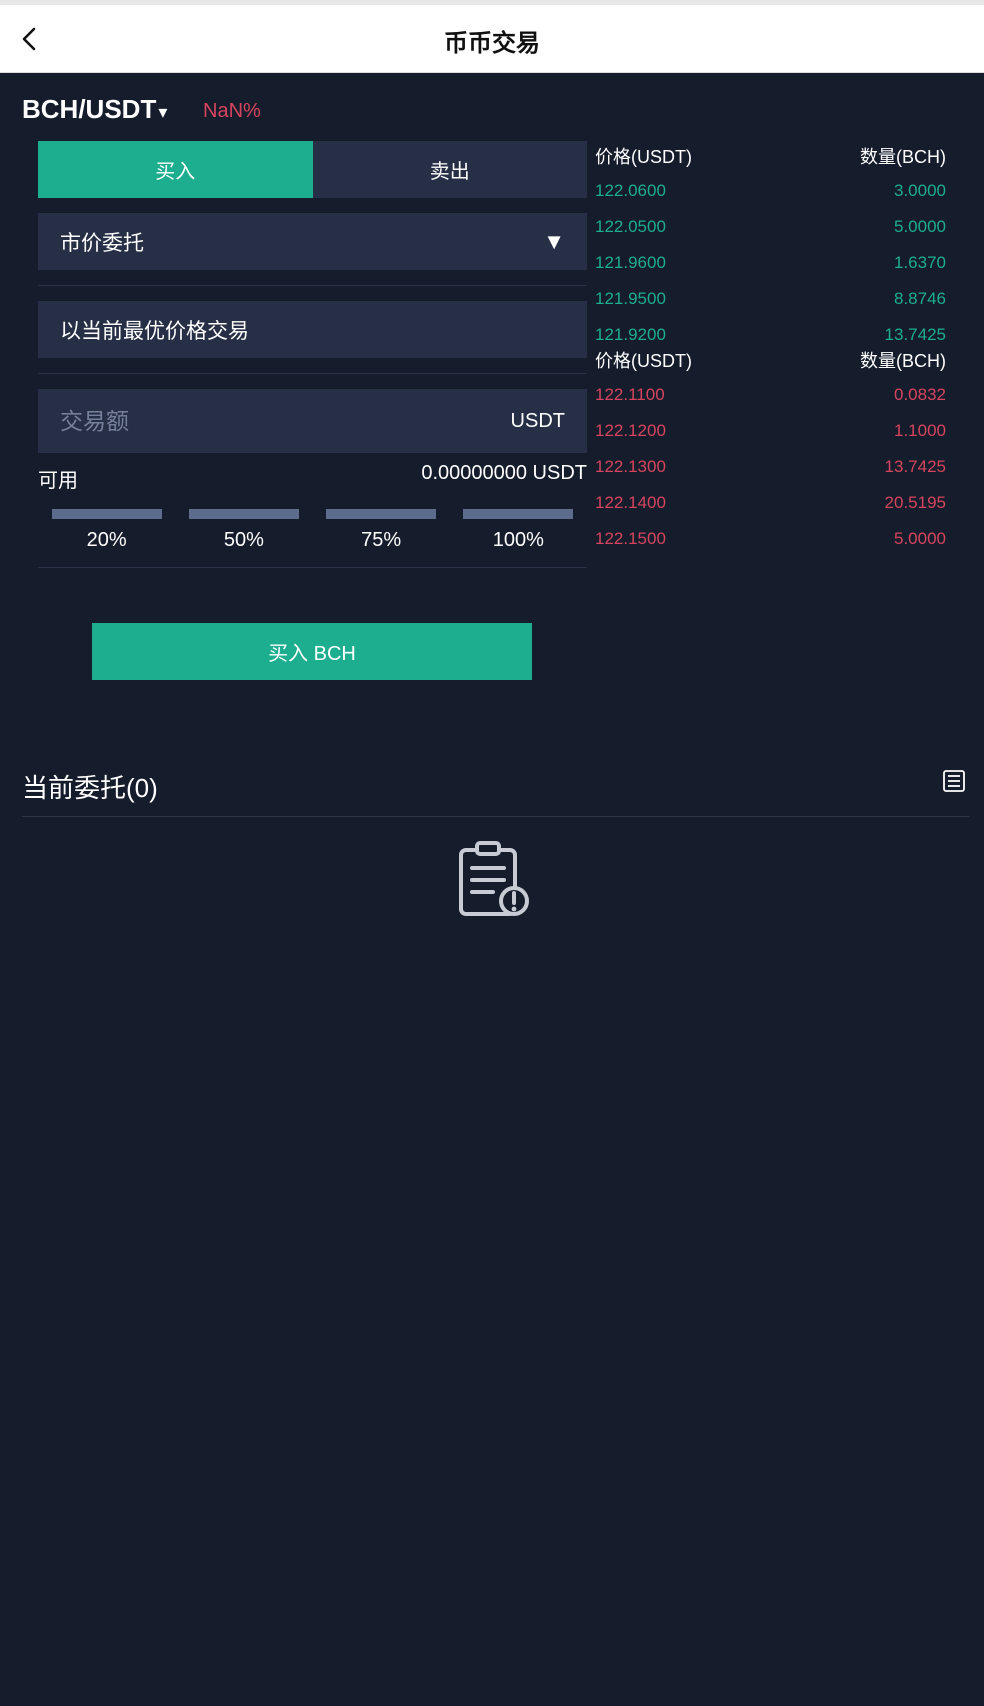 The width and height of the screenshot is (984, 1706). What do you see at coordinates (312, 651) in the screenshot?
I see `buy-submit-button: 买入 BCH` at bounding box center [312, 651].